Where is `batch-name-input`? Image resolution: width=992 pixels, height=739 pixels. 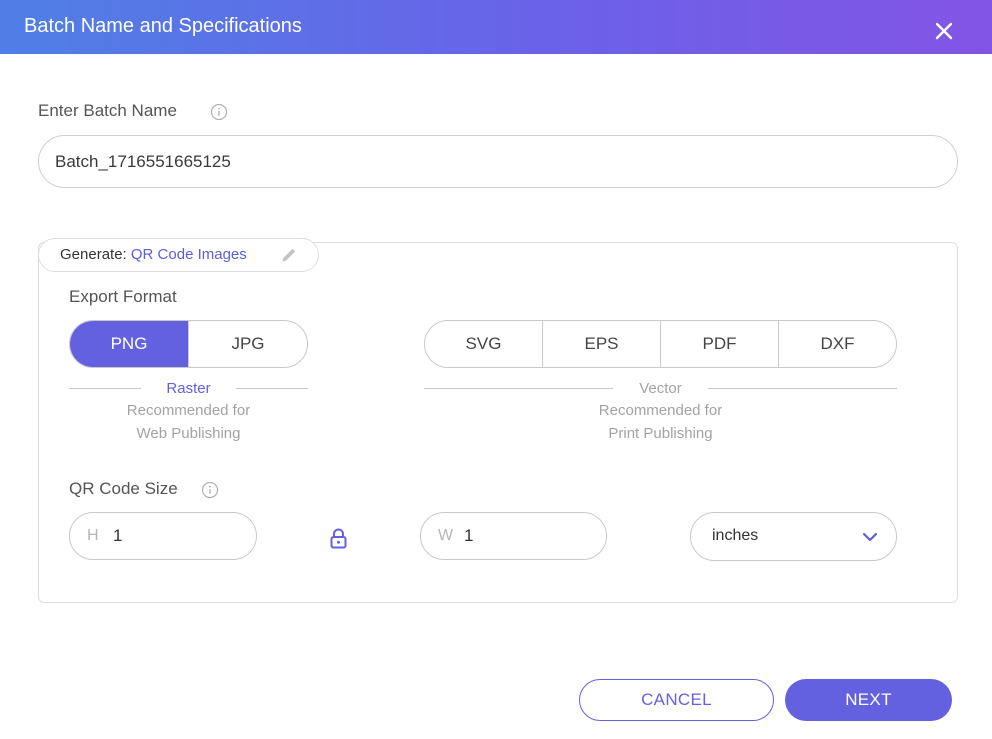
batch-name-input is located at coordinates (498, 161).